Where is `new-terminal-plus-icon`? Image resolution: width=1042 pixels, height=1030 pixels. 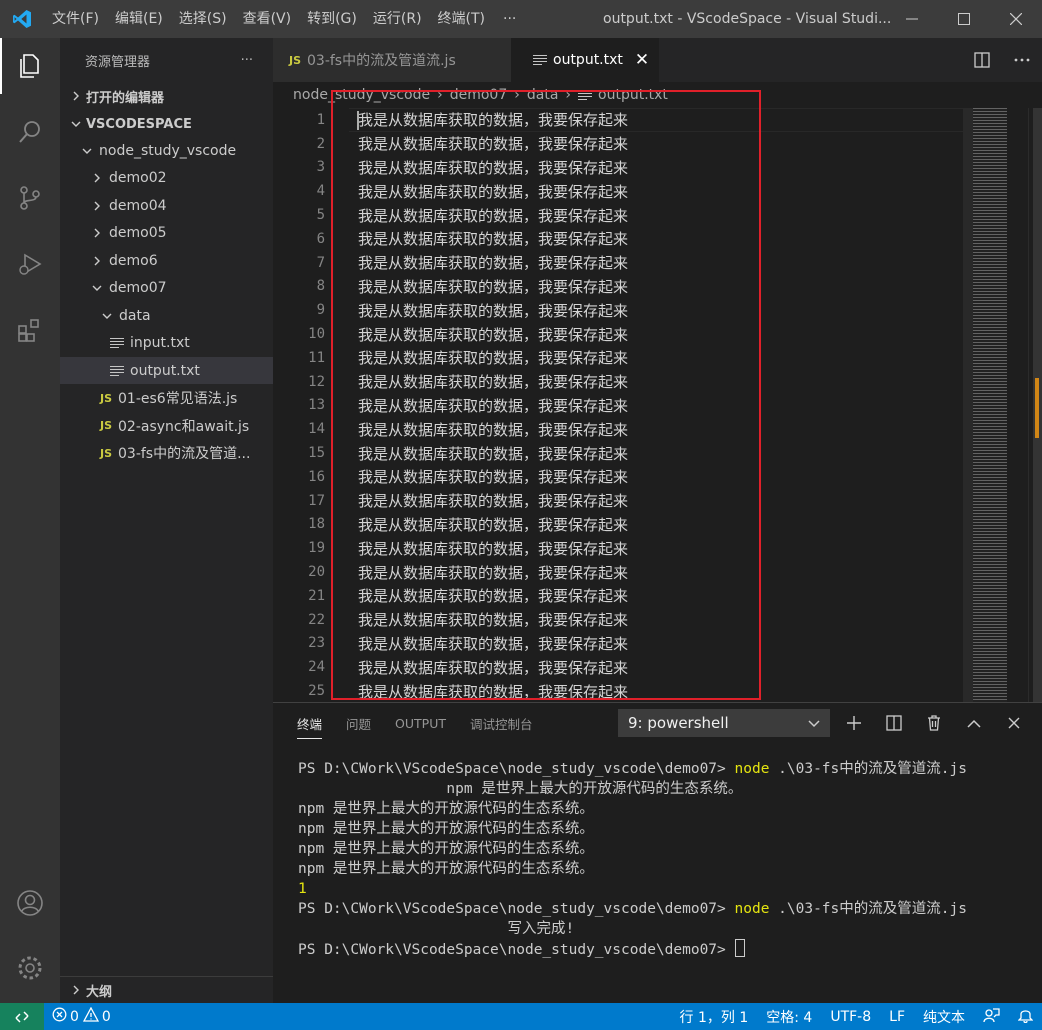 new-terminal-plus-icon is located at coordinates (854, 723).